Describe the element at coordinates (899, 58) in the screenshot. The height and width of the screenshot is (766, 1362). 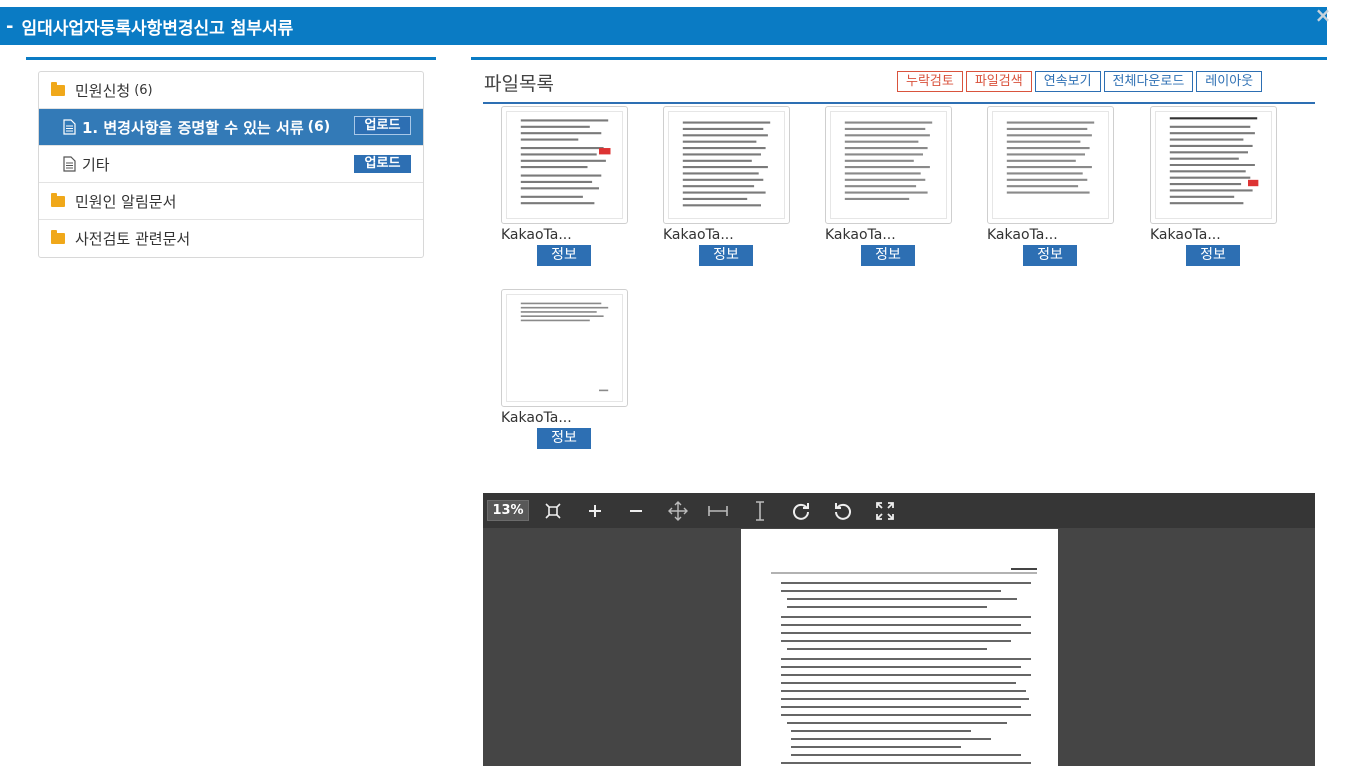
I see `right-panel-divider` at that location.